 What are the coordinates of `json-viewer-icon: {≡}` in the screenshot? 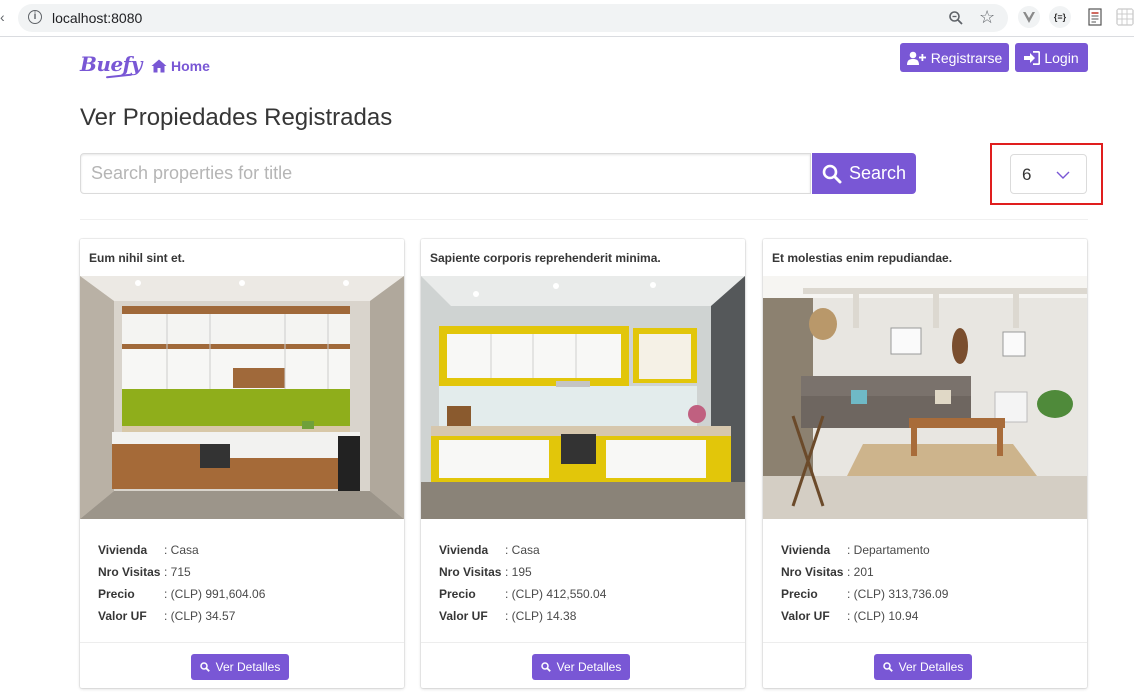 It's located at (1060, 17).